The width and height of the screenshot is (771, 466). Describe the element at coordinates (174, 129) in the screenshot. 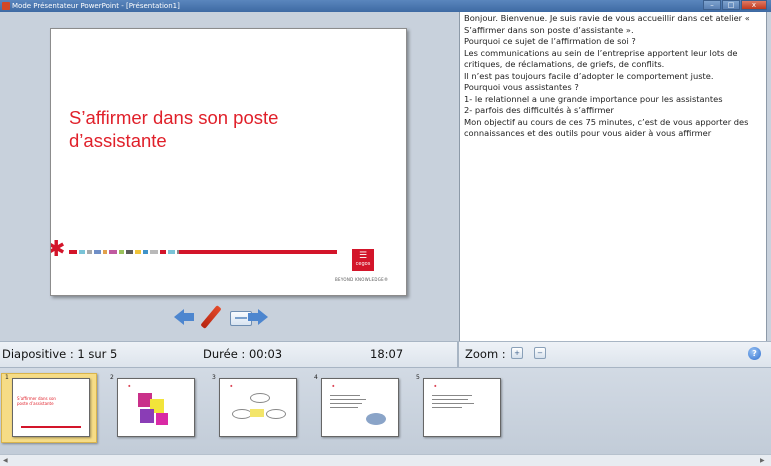

I see `slide-title: S’affirmer dans son poste d’assistante` at that location.